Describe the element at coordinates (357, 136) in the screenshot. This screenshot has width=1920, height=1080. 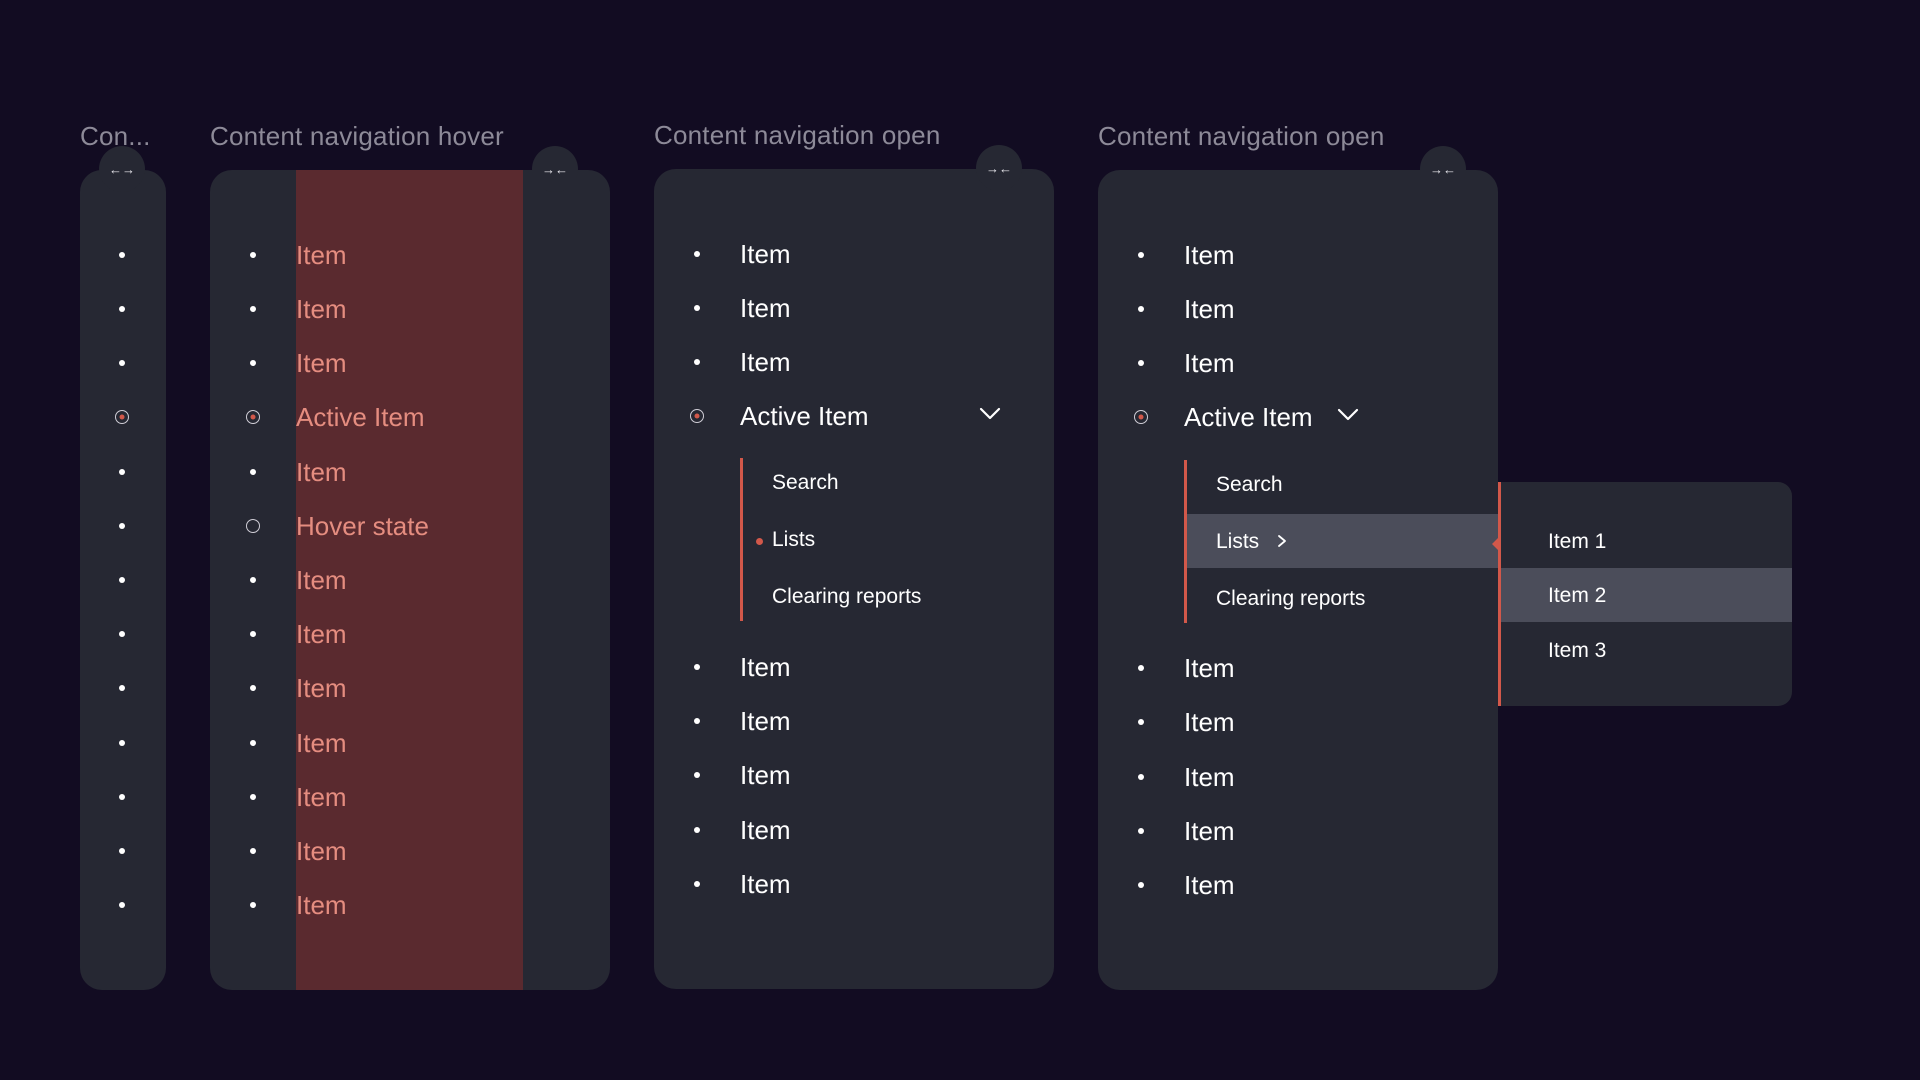
I see `hover-panel-title: Content navigation hover` at that location.